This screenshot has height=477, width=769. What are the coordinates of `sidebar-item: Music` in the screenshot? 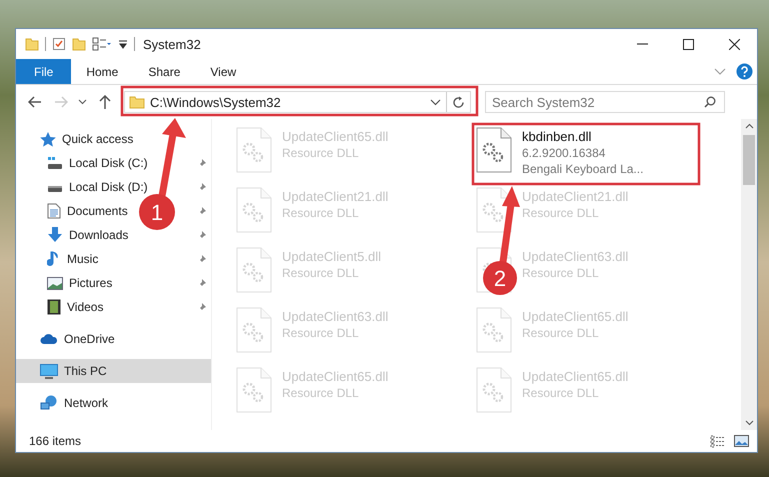 It's located at (82, 259).